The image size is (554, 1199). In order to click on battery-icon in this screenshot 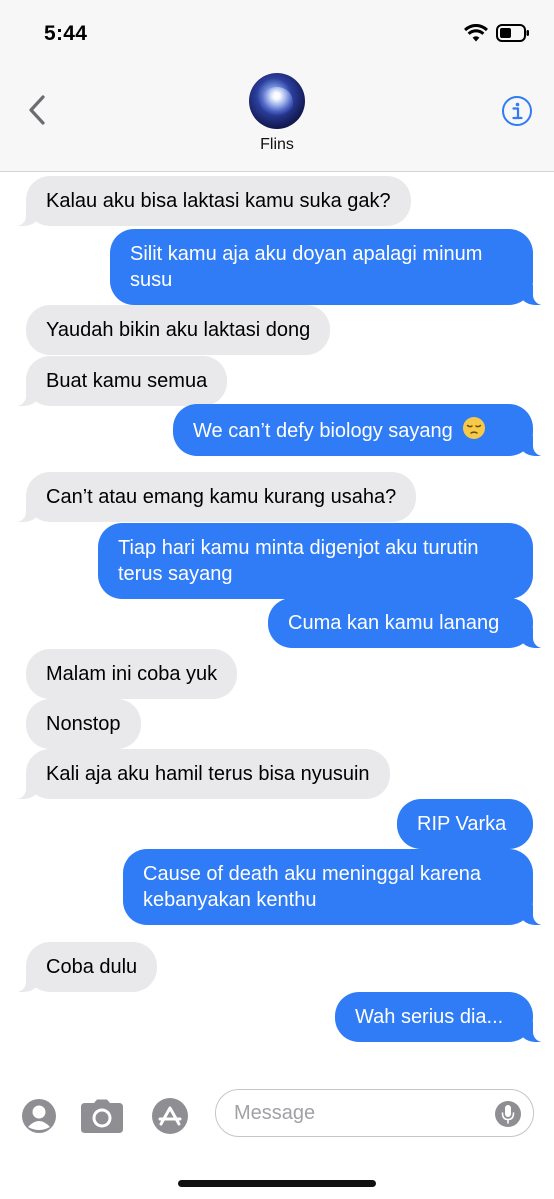, I will do `click(513, 33)`.